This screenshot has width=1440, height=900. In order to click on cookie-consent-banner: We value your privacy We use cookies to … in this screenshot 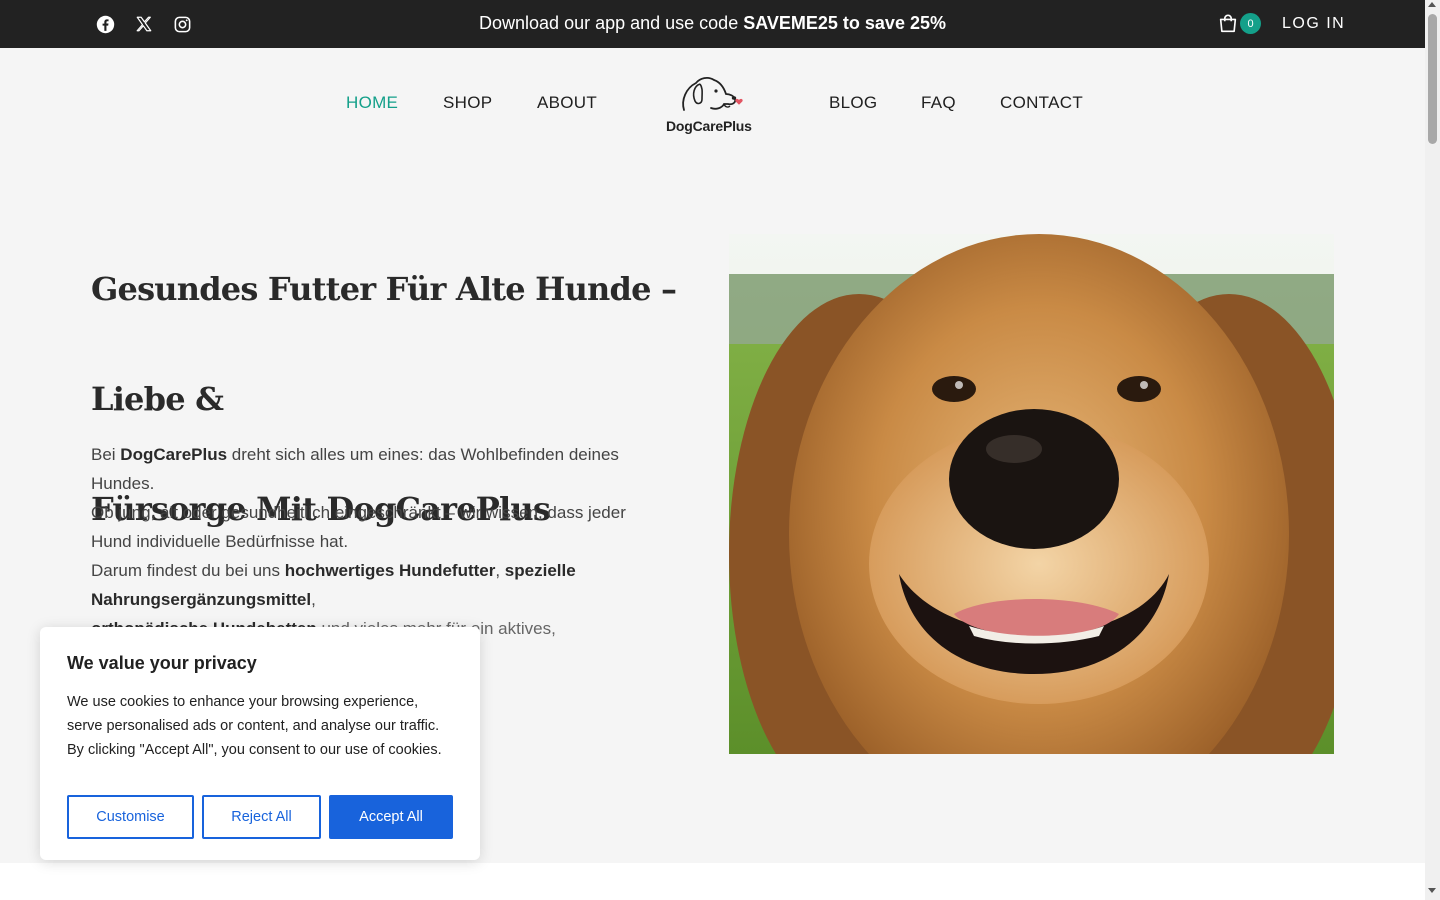, I will do `click(260, 743)`.